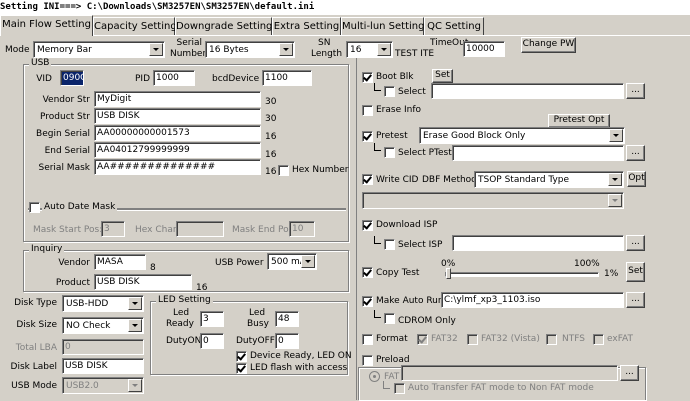  Describe the element at coordinates (202, 288) in the screenshot. I see `inquiry-product-length: 16` at that location.